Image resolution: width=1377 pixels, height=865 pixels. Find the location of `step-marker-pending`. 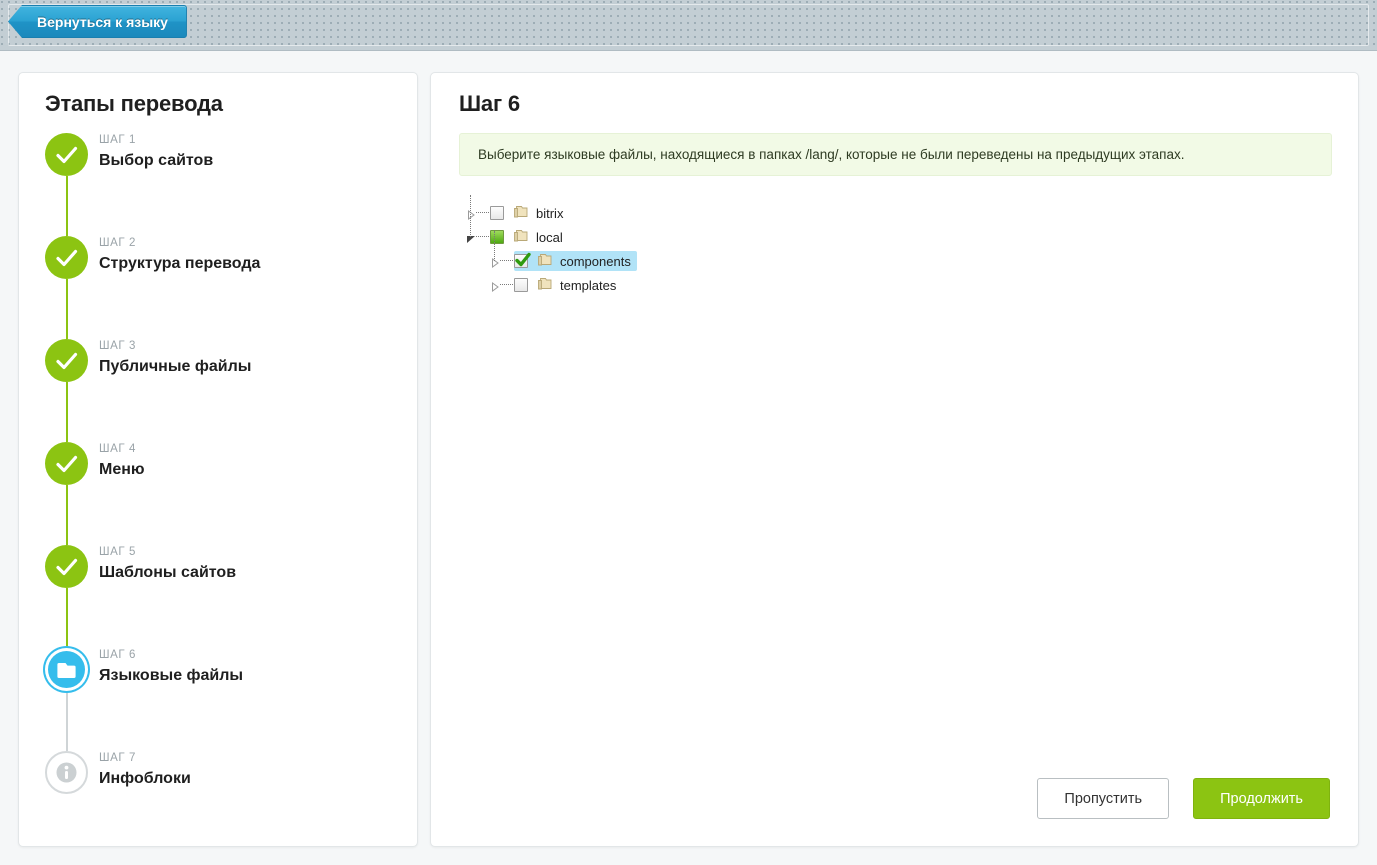

step-marker-pending is located at coordinates (66, 772).